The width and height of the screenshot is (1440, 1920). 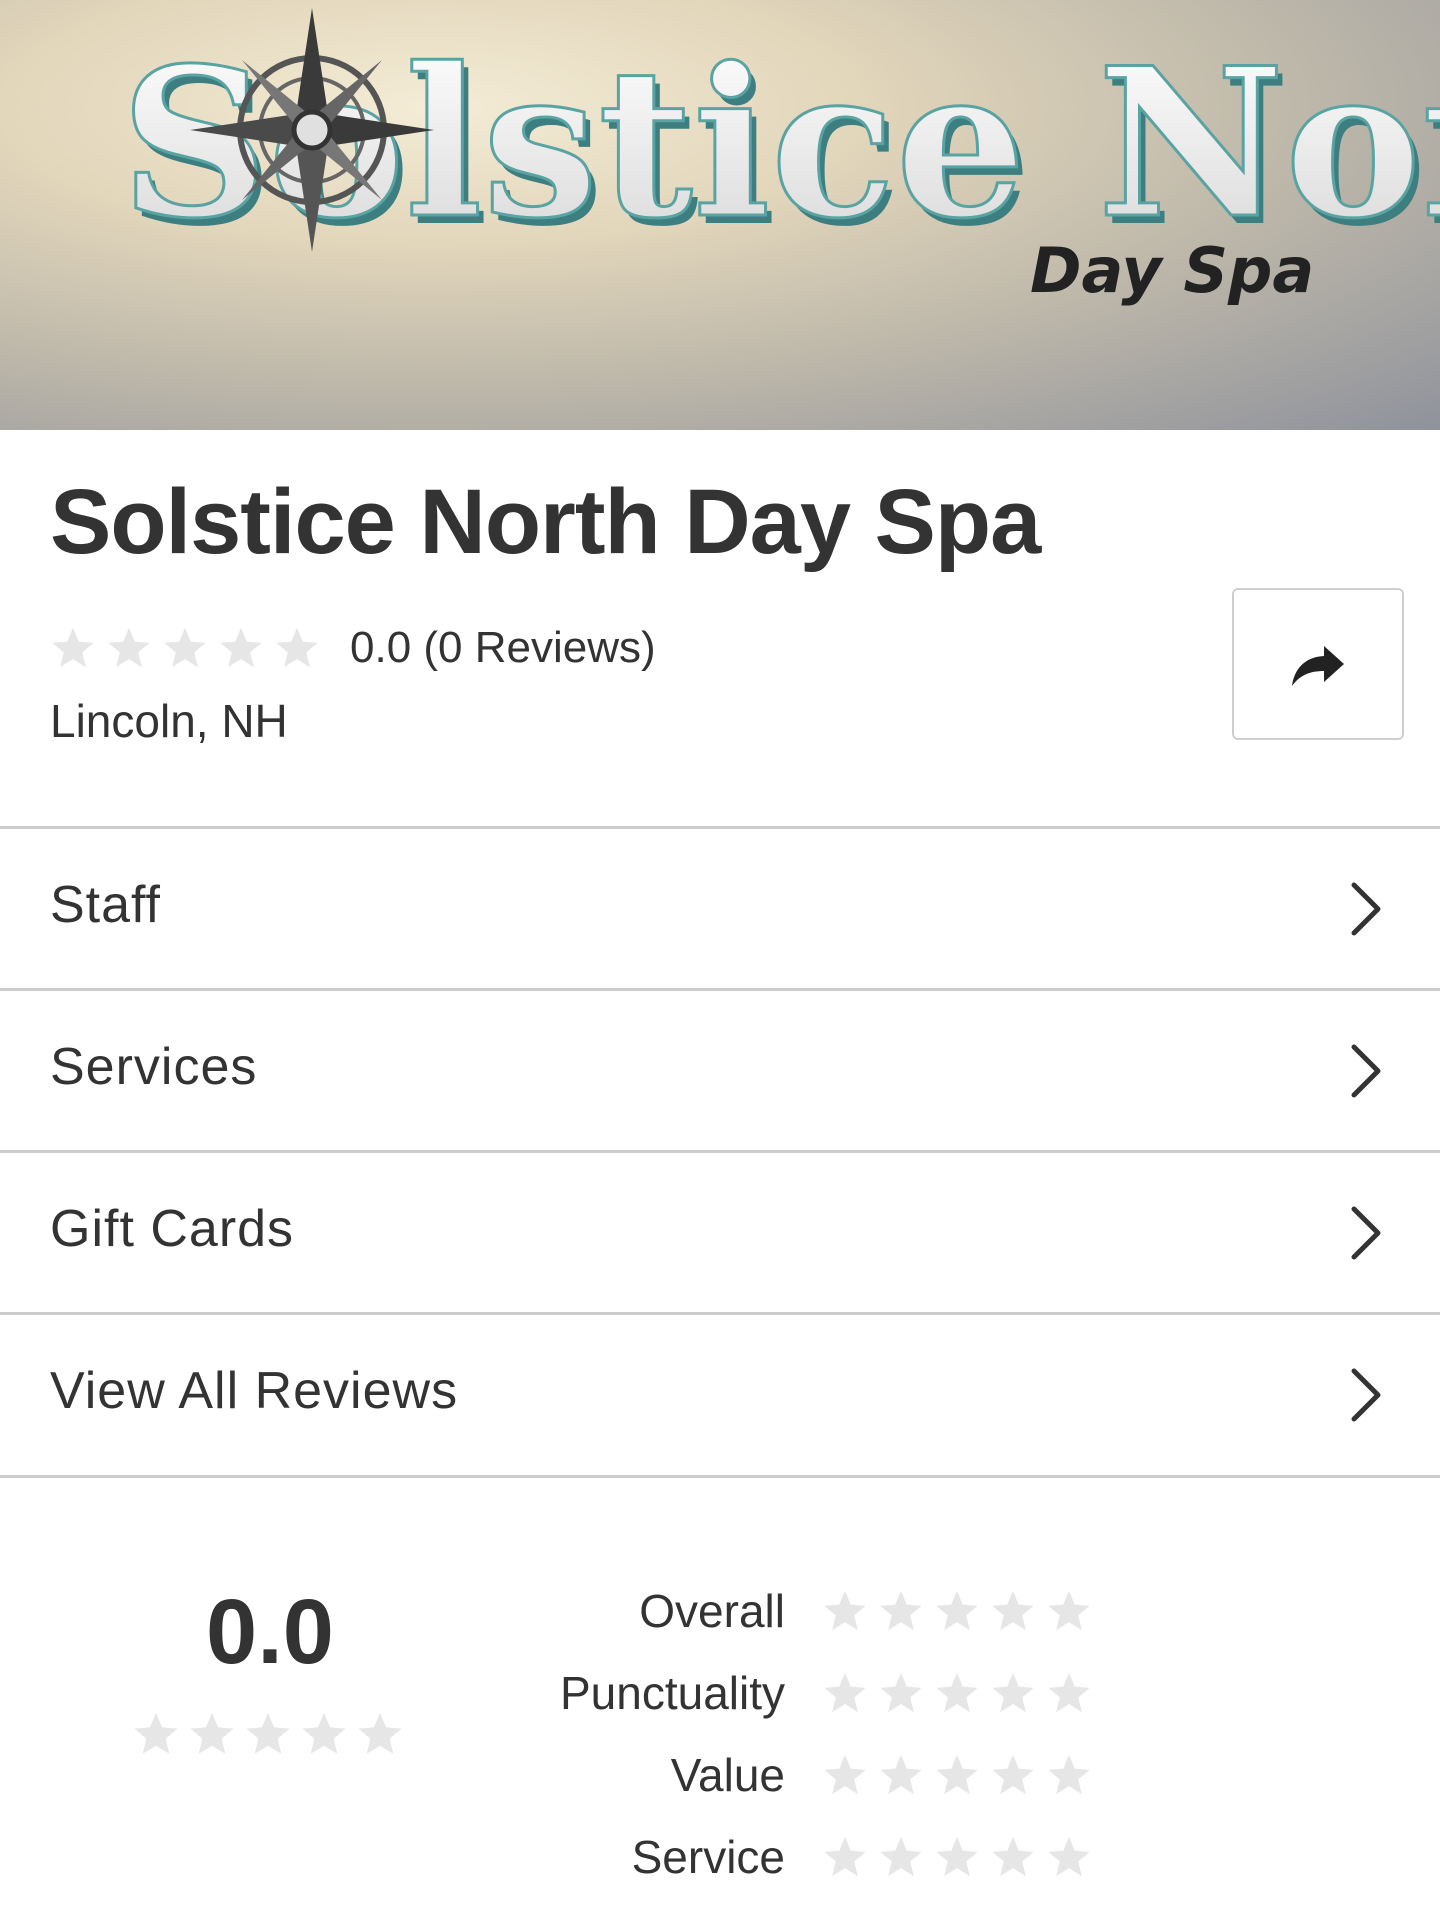 I want to click on category-row-value: Value, so click(x=720, y=1778).